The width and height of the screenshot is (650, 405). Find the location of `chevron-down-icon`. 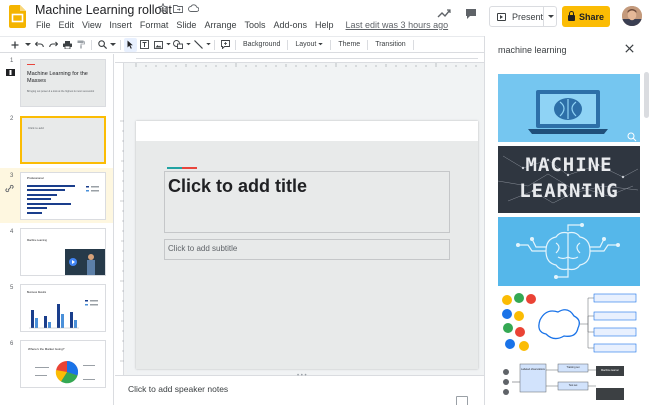

chevron-down-icon is located at coordinates (551, 16).